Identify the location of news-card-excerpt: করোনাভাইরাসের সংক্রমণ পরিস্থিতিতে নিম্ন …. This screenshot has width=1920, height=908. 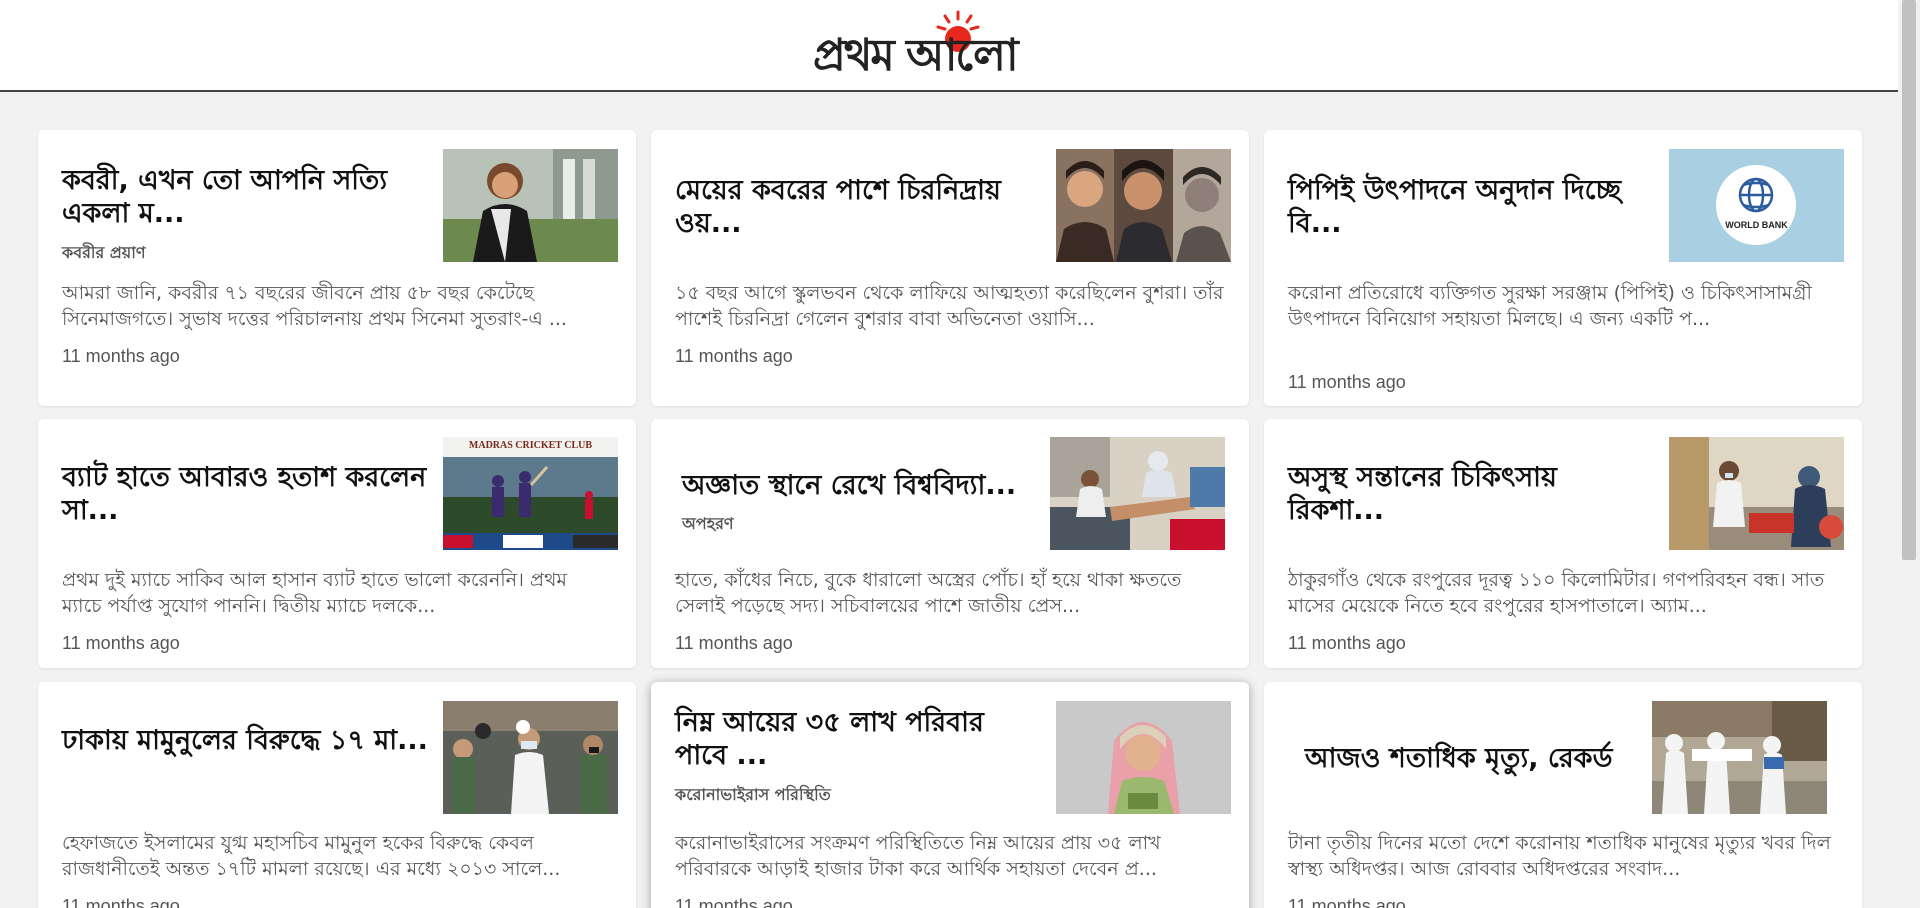
(918, 856).